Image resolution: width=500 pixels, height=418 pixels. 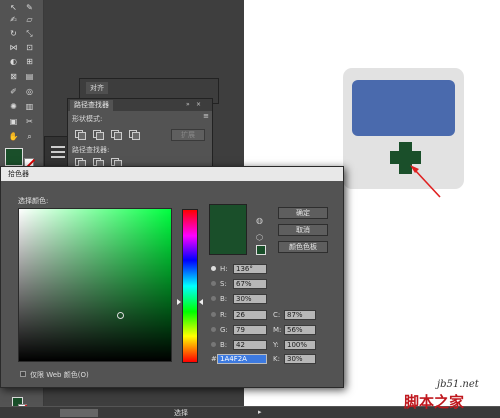 What do you see at coordinates (206, 116) in the screenshot?
I see `panel-menu-icon: ≡` at bounding box center [206, 116].